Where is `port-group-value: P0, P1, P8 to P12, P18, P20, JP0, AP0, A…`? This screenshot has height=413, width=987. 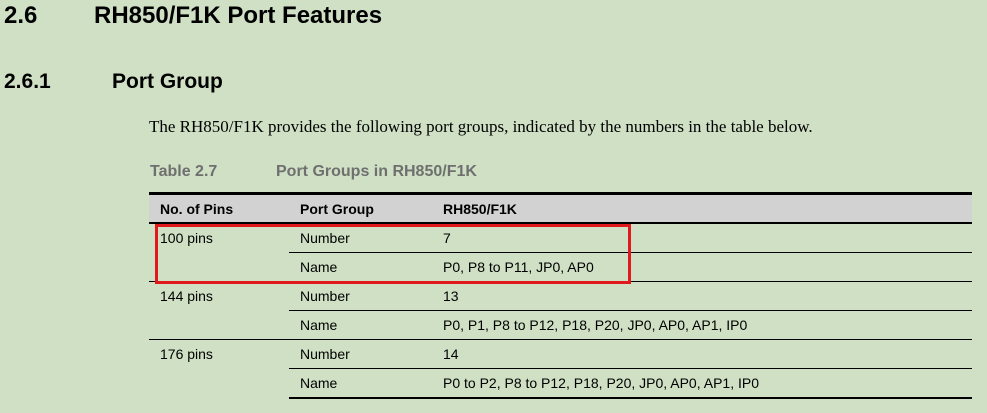
port-group-value: P0, P1, P8 to P12, P18, P20, JP0, AP0, A… is located at coordinates (702, 325).